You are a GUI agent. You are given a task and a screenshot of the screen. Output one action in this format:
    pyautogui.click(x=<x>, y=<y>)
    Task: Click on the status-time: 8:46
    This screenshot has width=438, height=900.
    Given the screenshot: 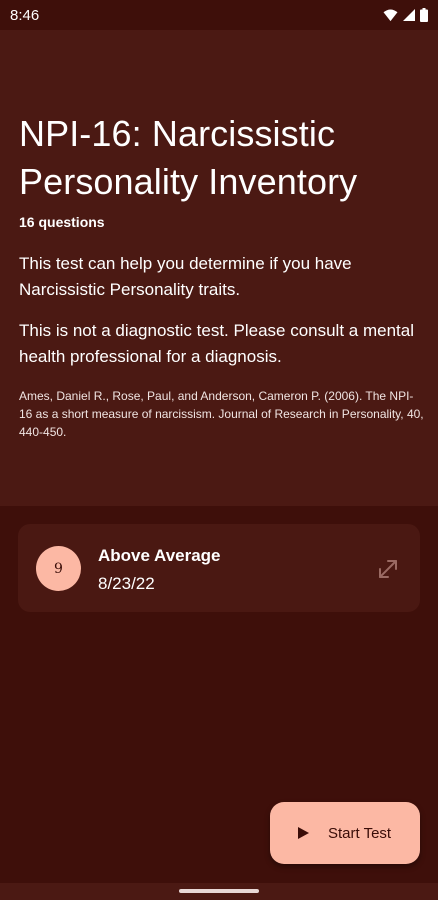 What is the action you would take?
    pyautogui.click(x=25, y=15)
    